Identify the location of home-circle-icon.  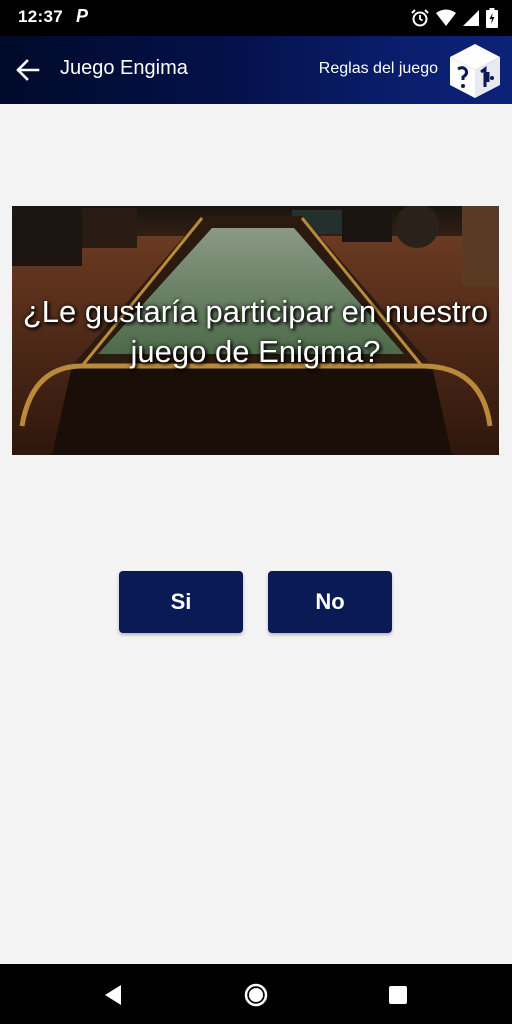
(256, 995).